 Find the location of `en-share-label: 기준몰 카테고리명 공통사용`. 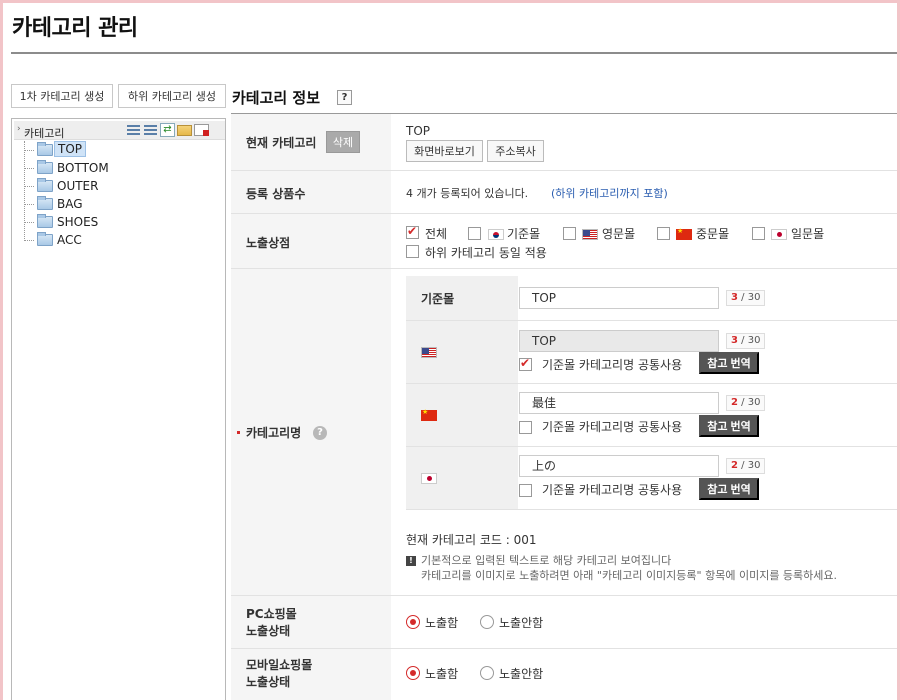

en-share-label: 기준몰 카테고리명 공통사용 is located at coordinates (612, 365).